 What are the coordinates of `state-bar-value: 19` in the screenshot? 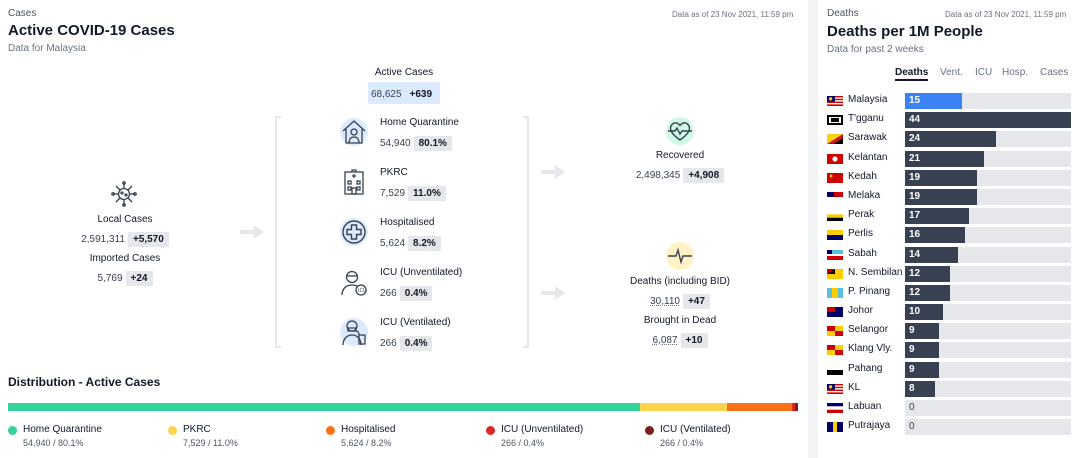 It's located at (915, 177).